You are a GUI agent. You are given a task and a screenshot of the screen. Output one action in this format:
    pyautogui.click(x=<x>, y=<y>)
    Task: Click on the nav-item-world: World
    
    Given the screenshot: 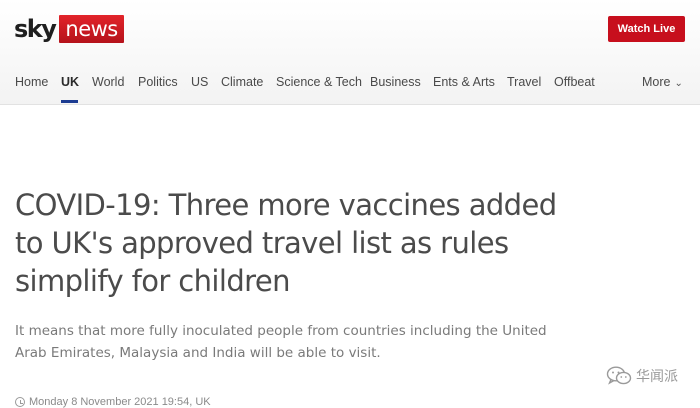 What is the action you would take?
    pyautogui.click(x=108, y=82)
    